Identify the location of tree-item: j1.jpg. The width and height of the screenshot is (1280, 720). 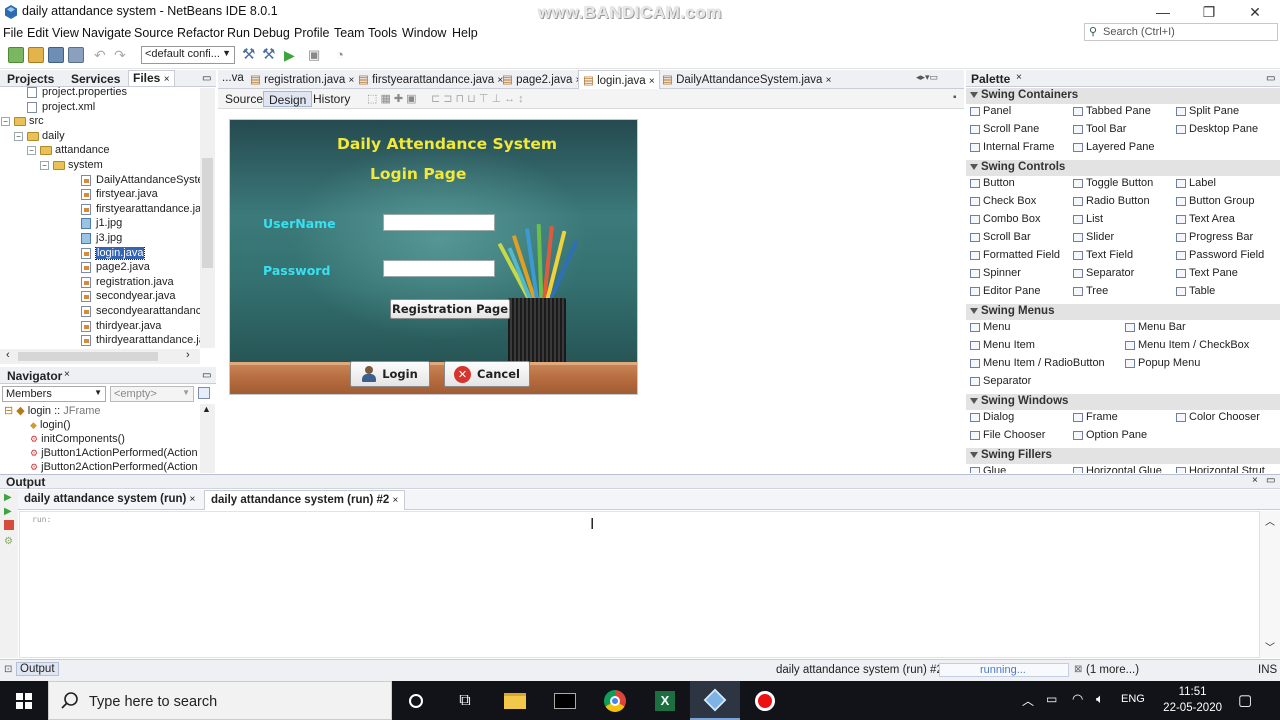
(100, 224).